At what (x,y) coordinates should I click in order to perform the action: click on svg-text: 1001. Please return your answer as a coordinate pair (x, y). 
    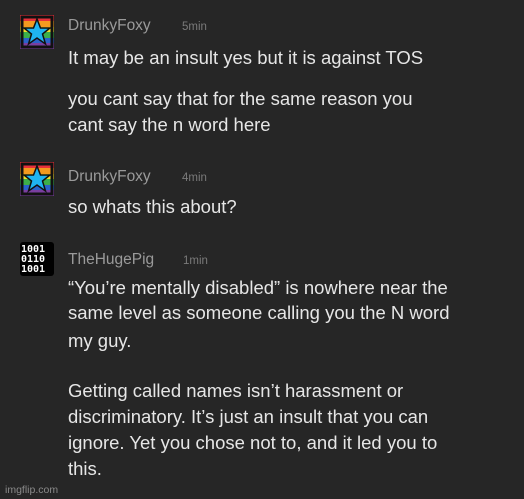
    Looking at the image, I should click on (33, 269).